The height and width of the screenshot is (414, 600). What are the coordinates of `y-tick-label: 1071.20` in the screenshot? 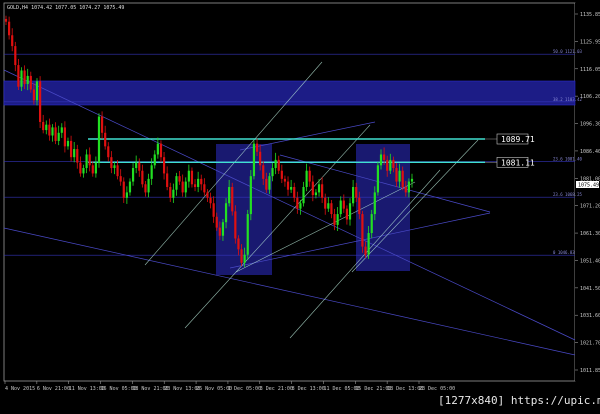 It's located at (590, 207).